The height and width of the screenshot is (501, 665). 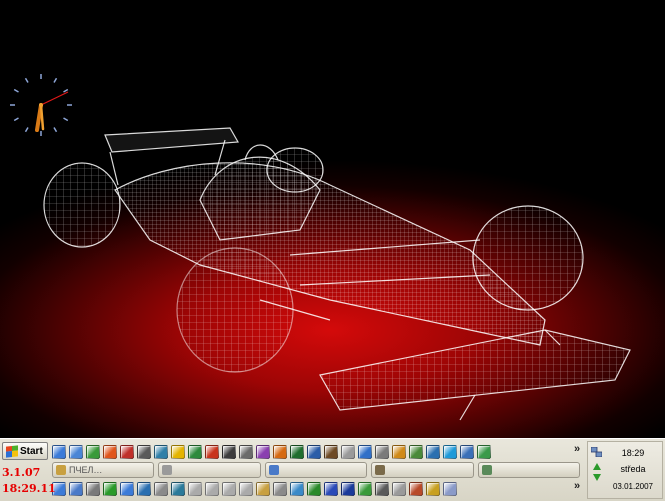 What do you see at coordinates (484, 452) in the screenshot?
I see `picture-icon` at bounding box center [484, 452].